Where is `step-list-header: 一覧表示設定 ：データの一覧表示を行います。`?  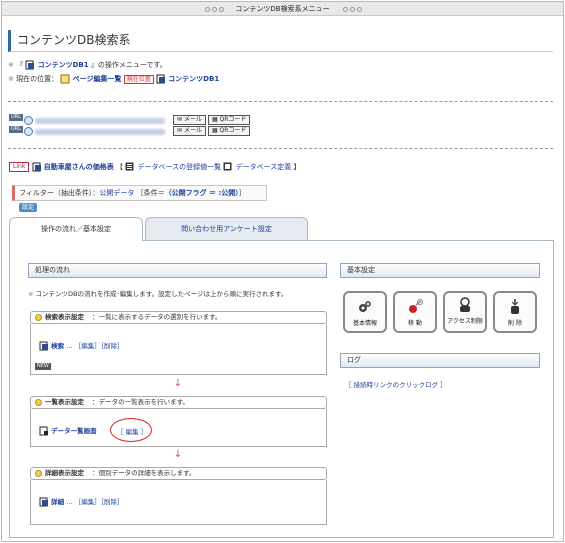
step-list-header: 一覧表示設定 ：データの一覧表示を行います。 is located at coordinates (178, 402).